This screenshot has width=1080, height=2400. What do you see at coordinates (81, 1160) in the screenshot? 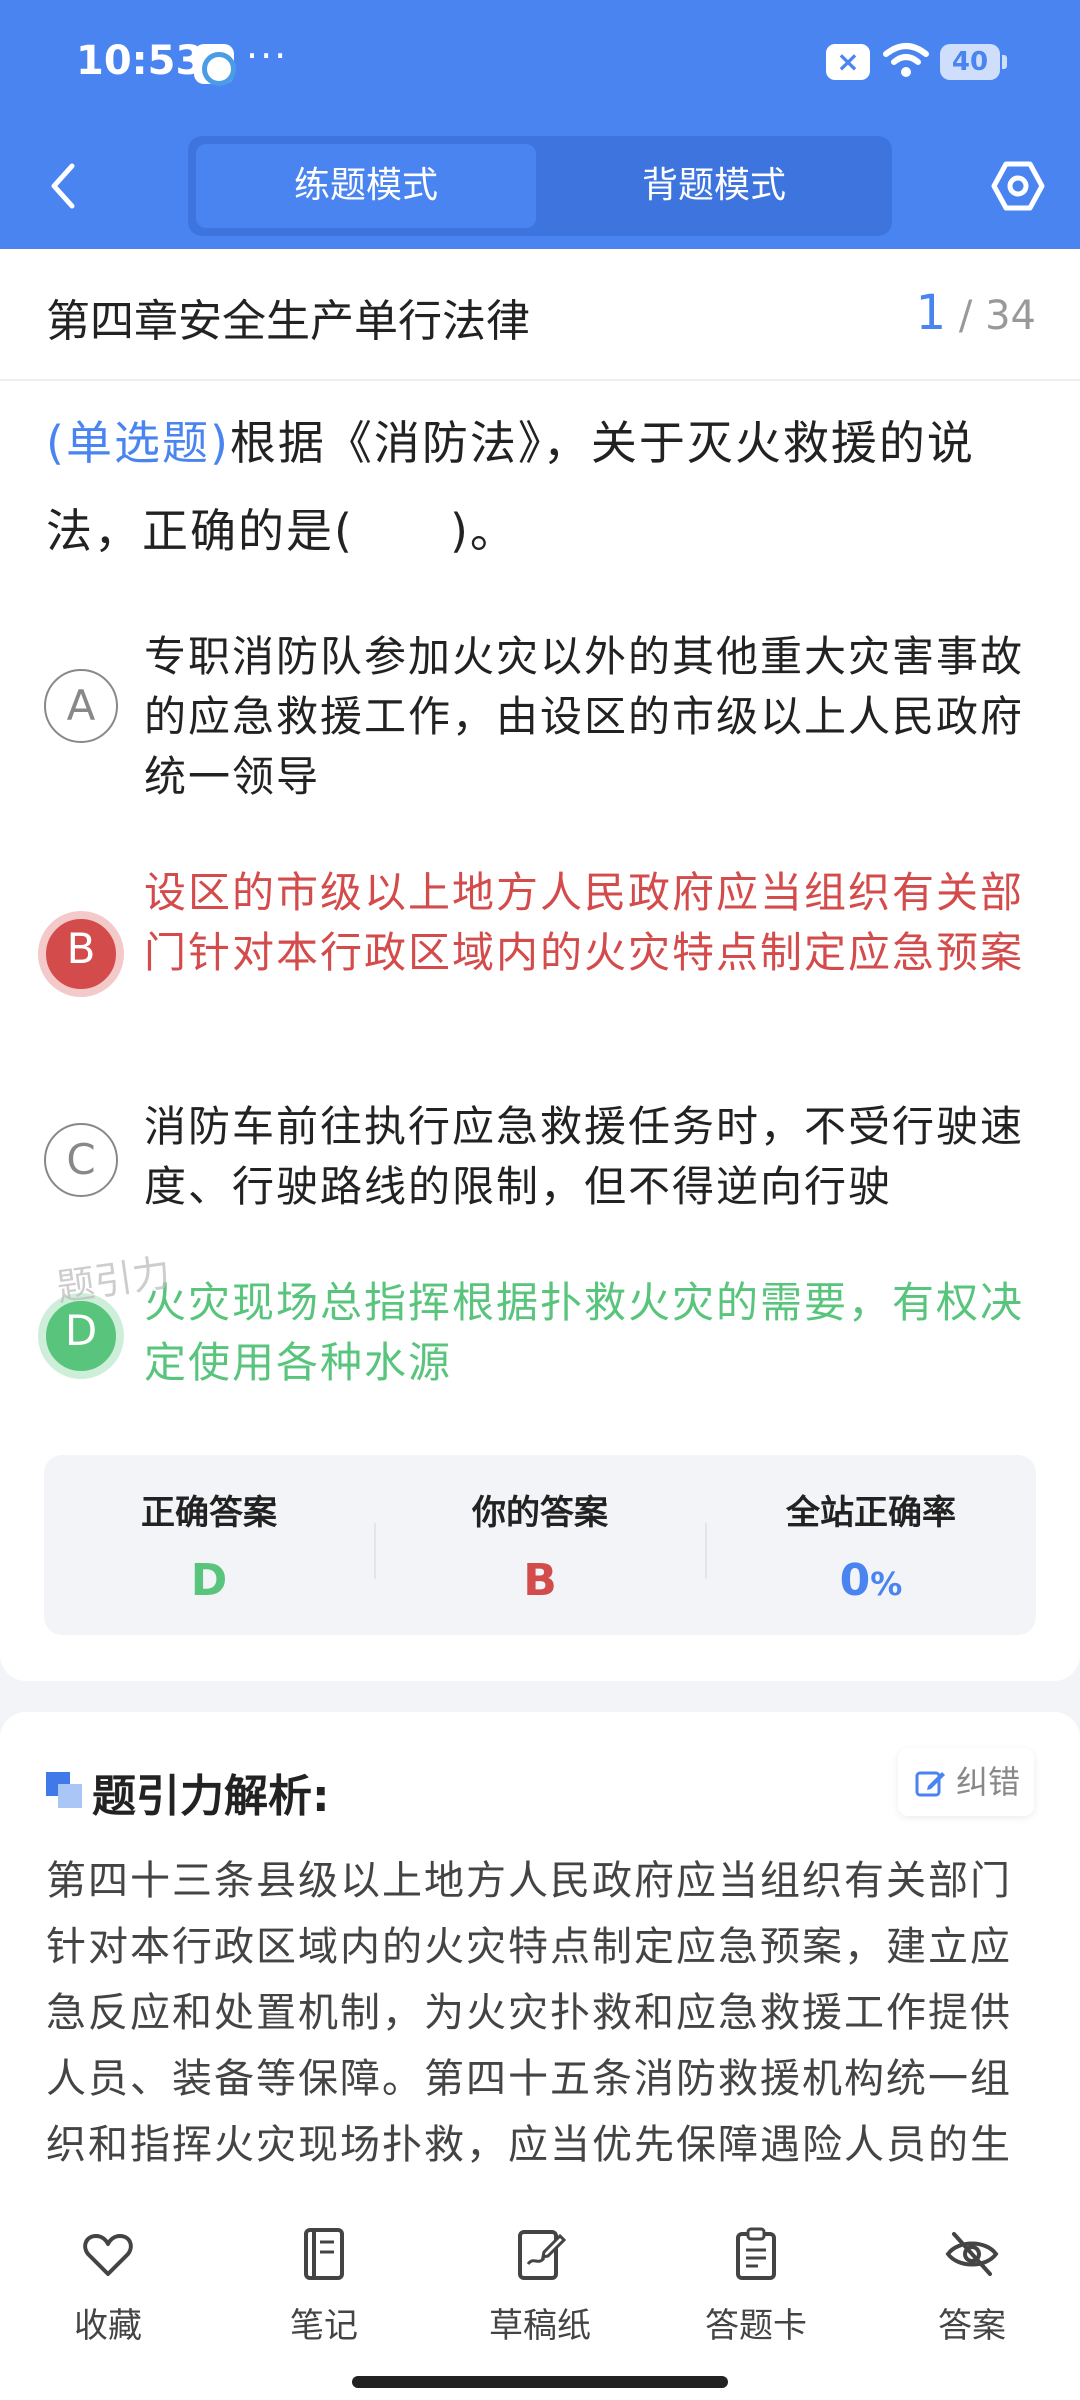
I see `option-letter: C` at bounding box center [81, 1160].